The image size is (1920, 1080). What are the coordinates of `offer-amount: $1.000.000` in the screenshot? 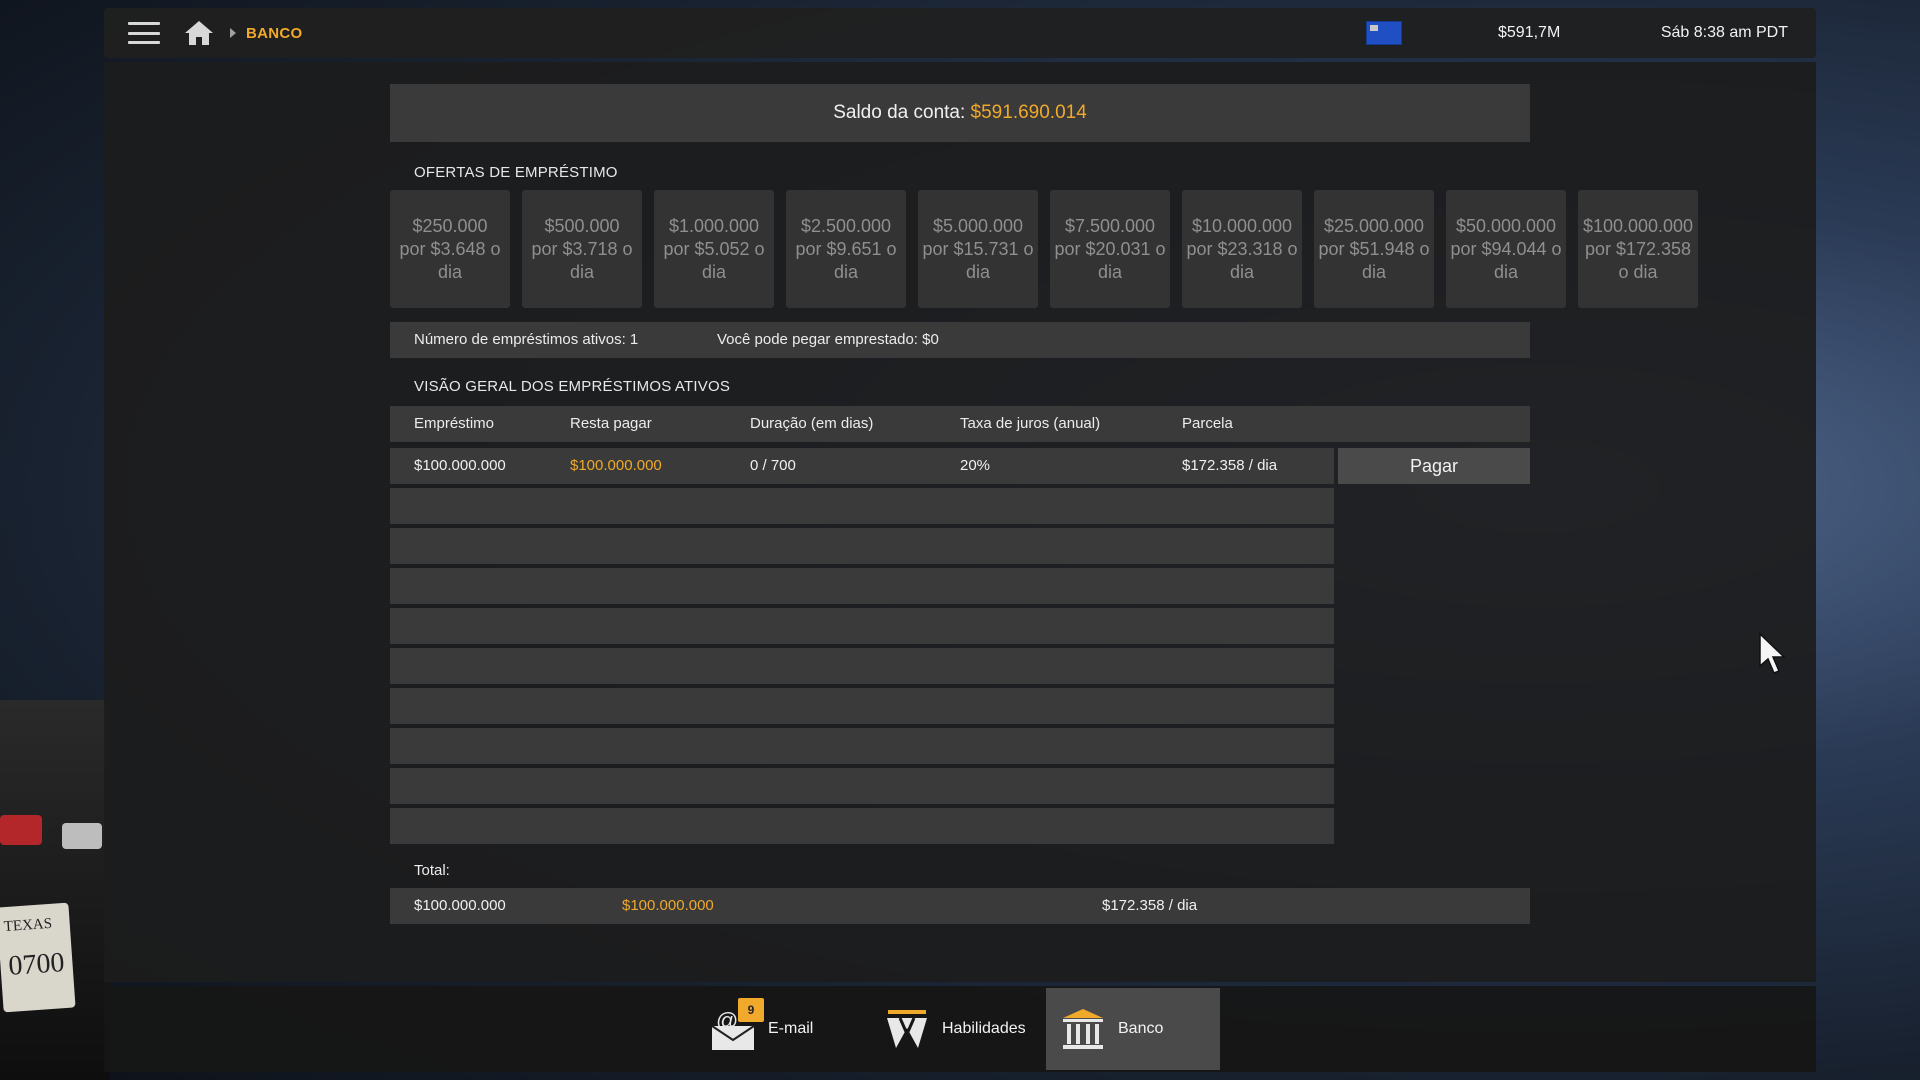 It's located at (714, 225).